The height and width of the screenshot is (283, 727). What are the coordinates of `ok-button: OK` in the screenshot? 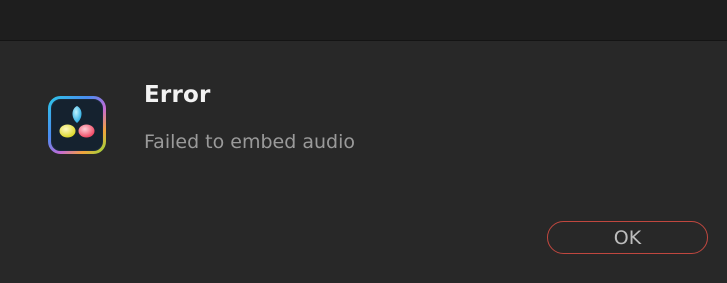 It's located at (627, 237).